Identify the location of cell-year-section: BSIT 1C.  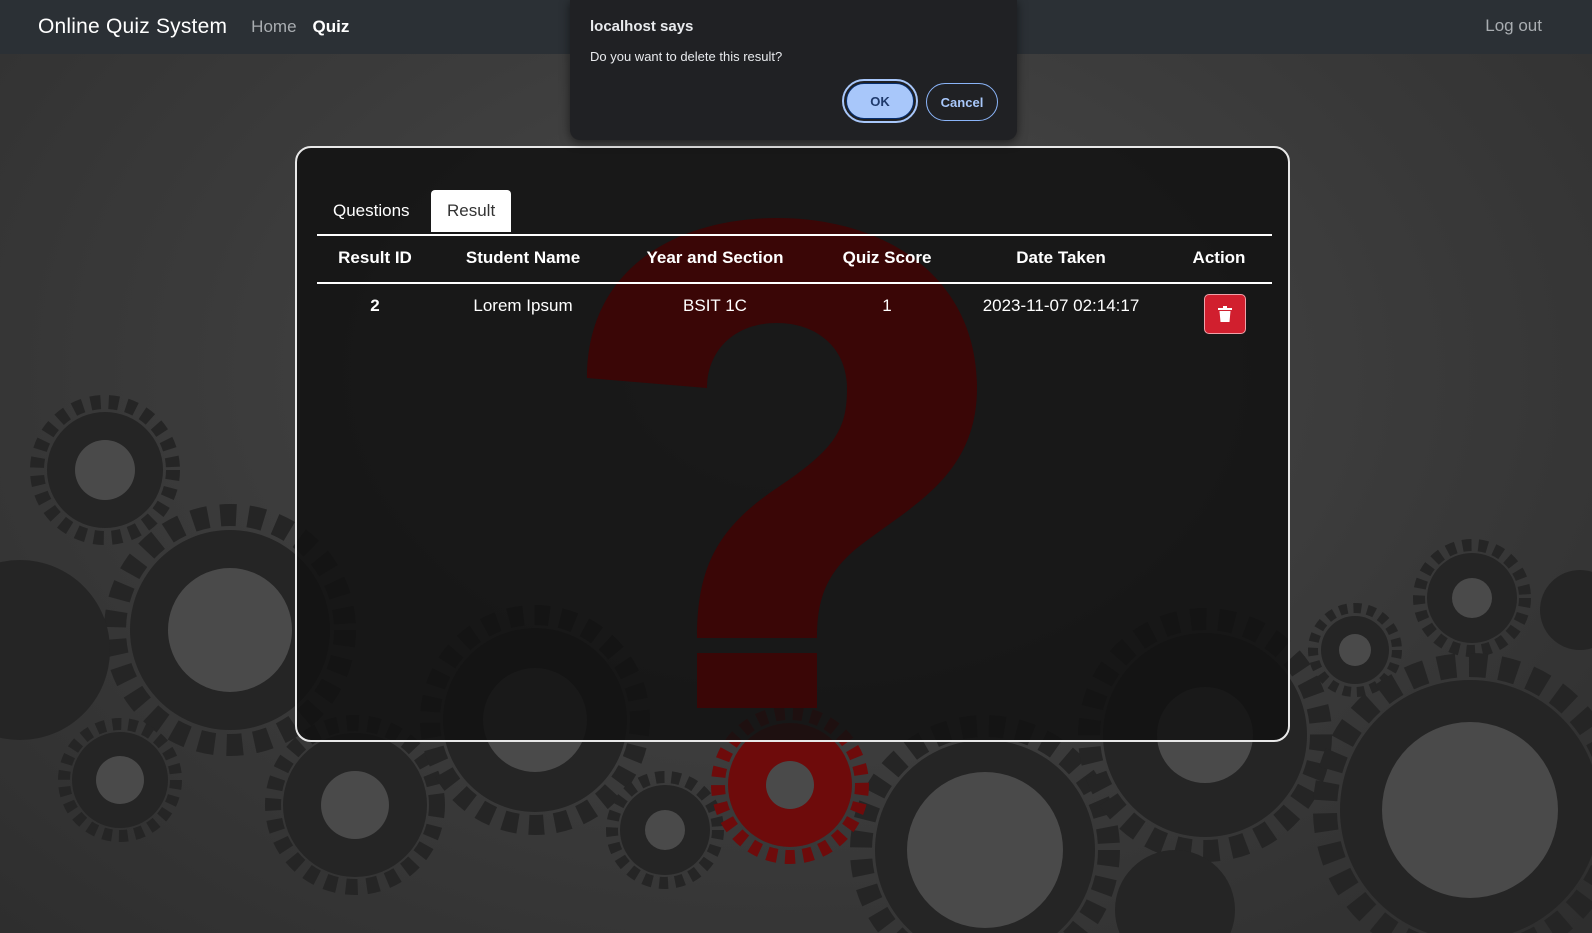
(715, 305).